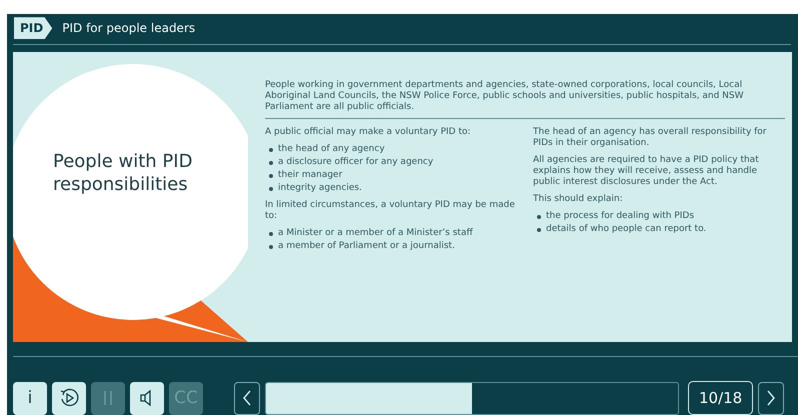 The height and width of the screenshot is (415, 798). Describe the element at coordinates (771, 398) in the screenshot. I see `next-button` at that location.